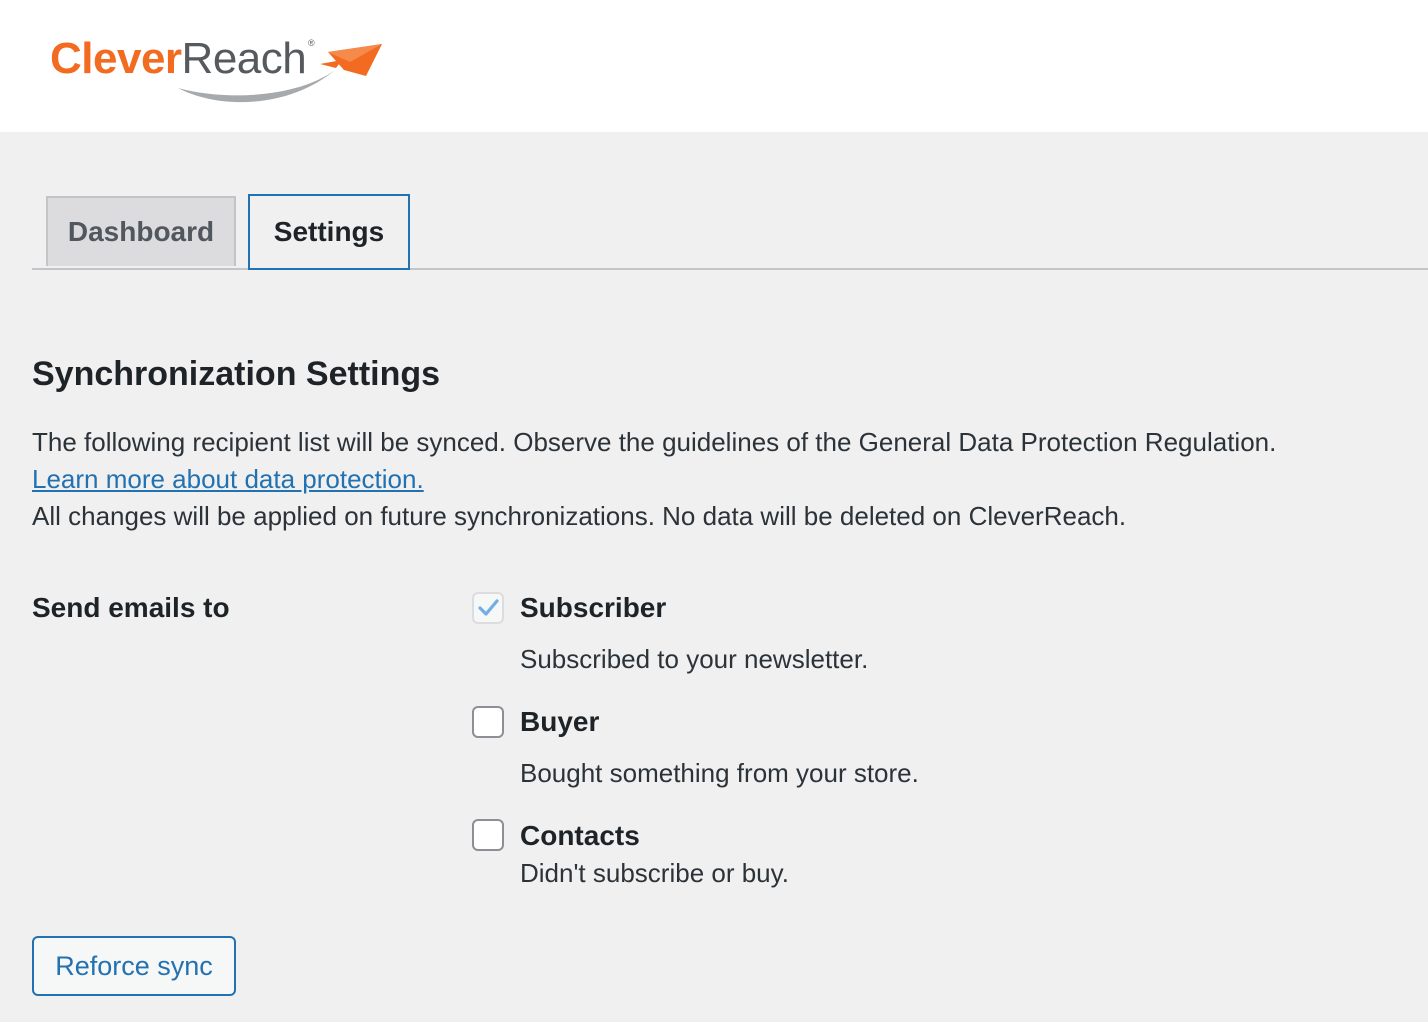  Describe the element at coordinates (116, 58) in the screenshot. I see `logo-clever: Clever` at that location.